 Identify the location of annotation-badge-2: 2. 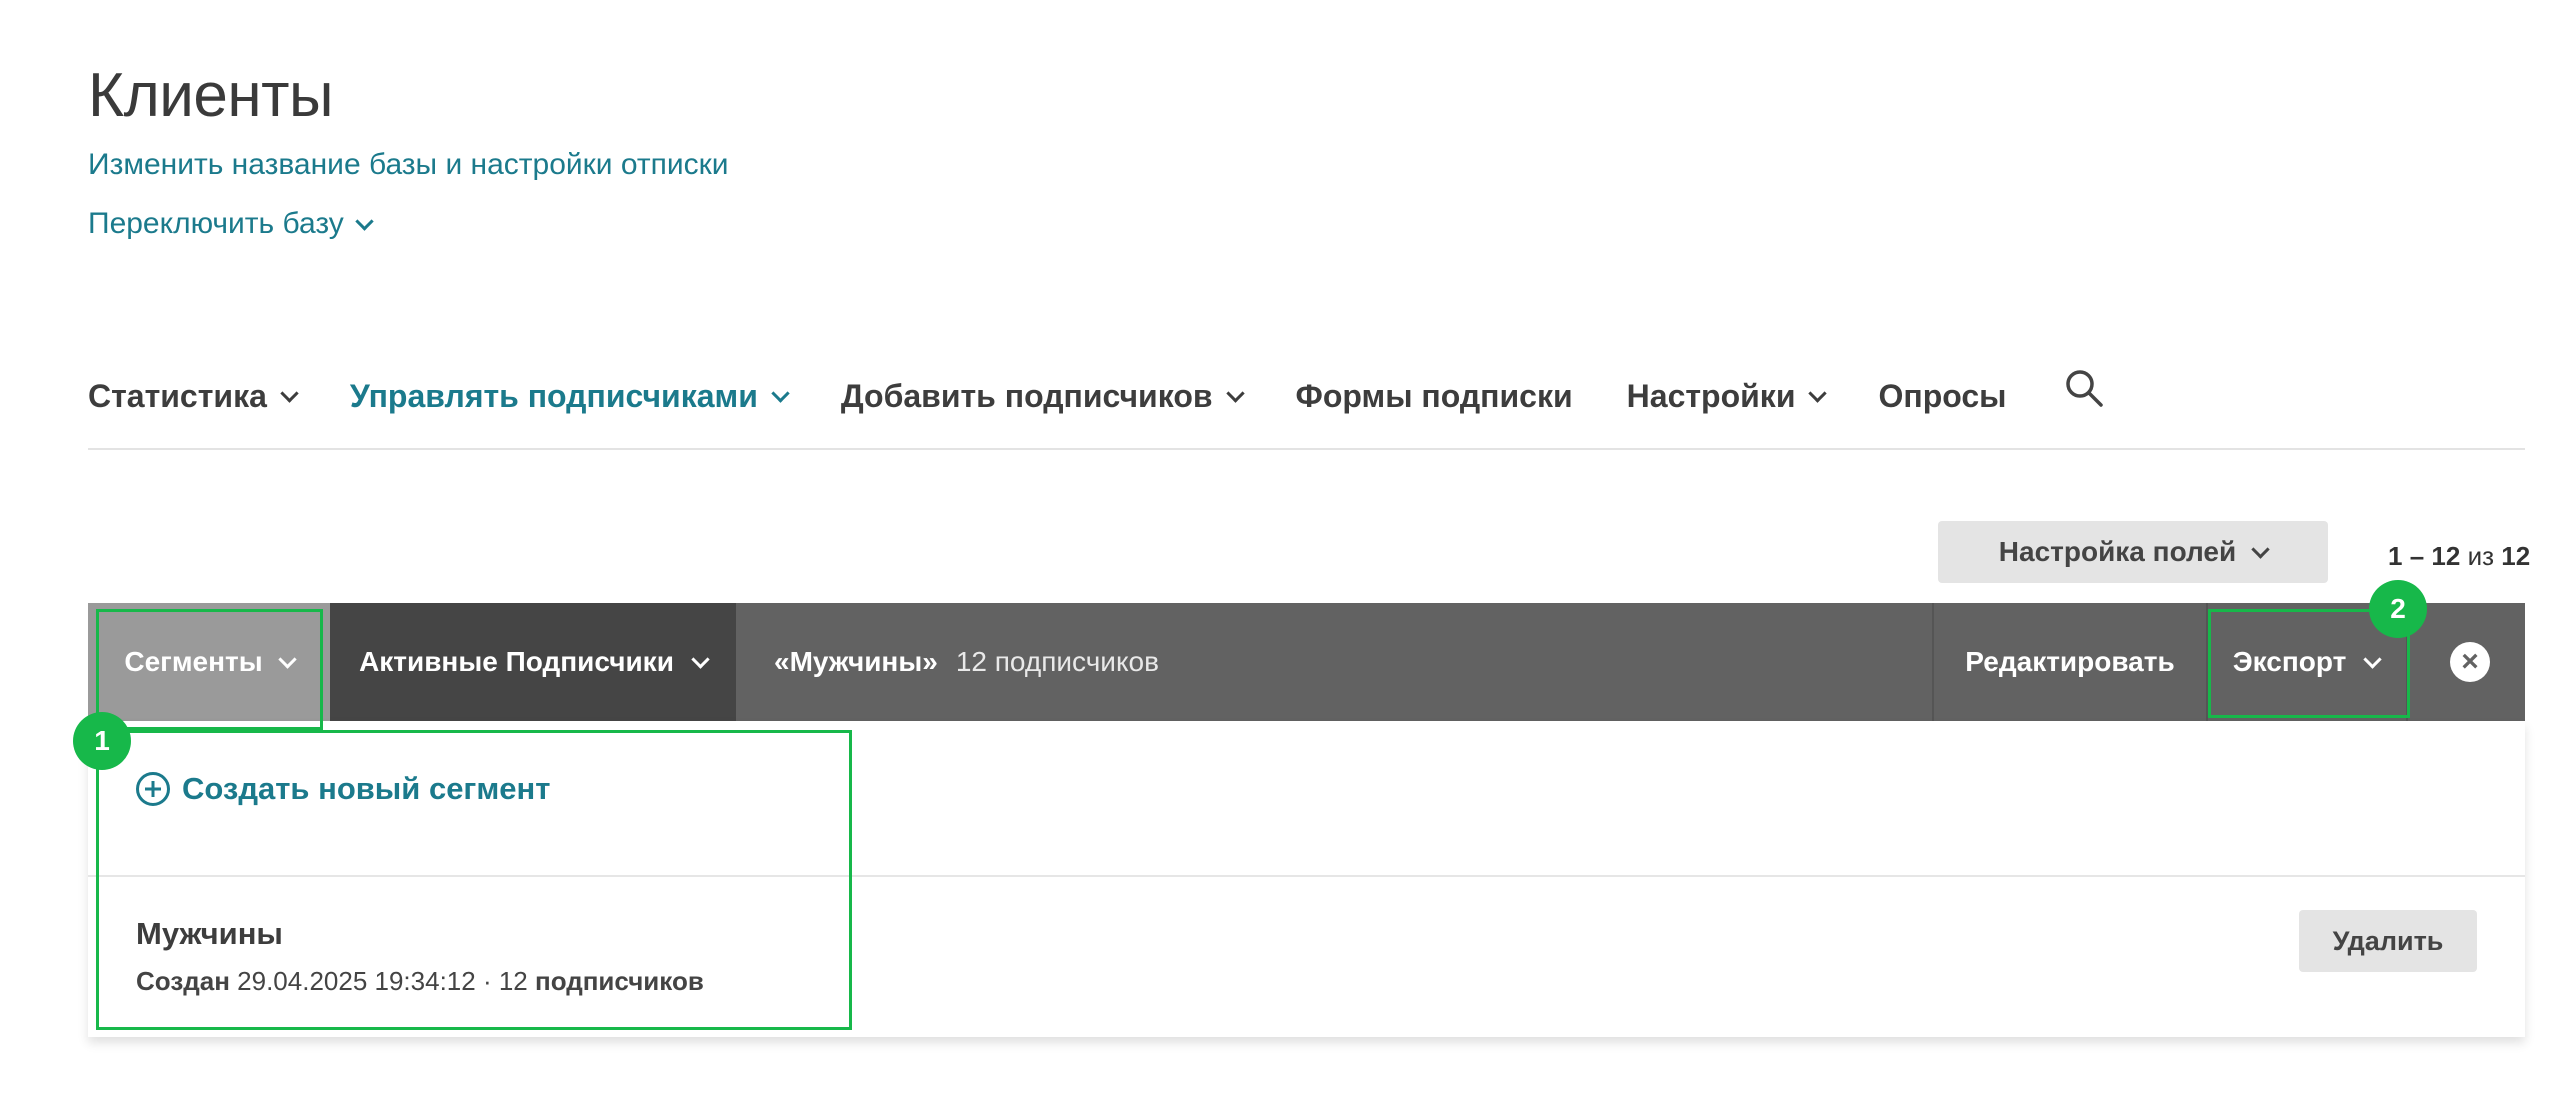
(2398, 609).